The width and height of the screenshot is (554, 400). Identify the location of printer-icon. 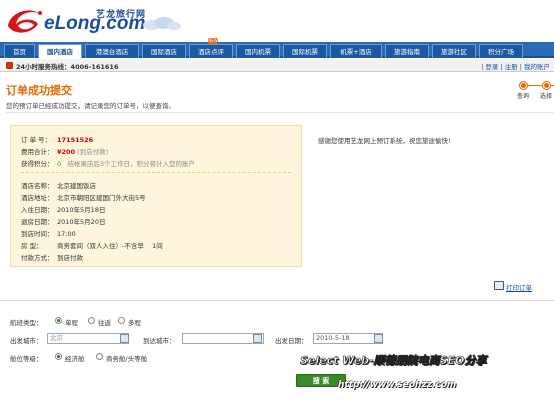
(499, 285).